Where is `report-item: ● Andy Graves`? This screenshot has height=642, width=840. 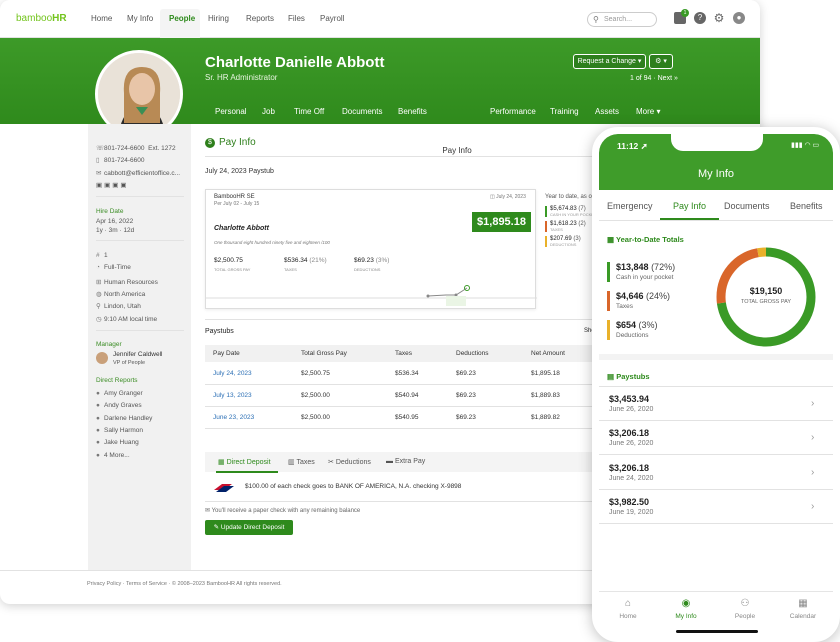
report-item: ● Andy Graves is located at coordinates (119, 405).